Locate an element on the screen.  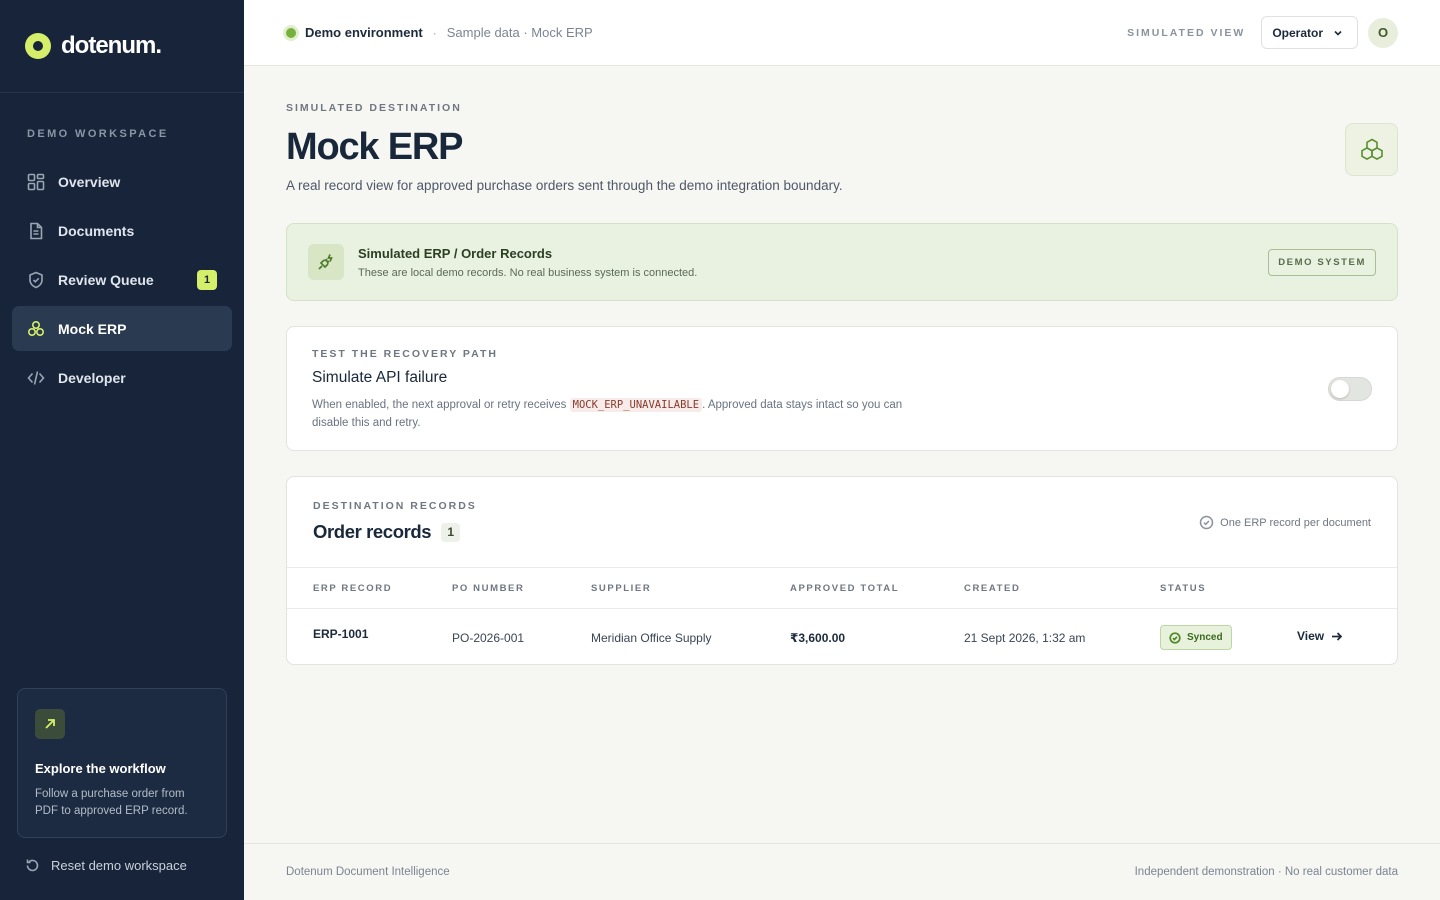
document-icon is located at coordinates (36, 231).